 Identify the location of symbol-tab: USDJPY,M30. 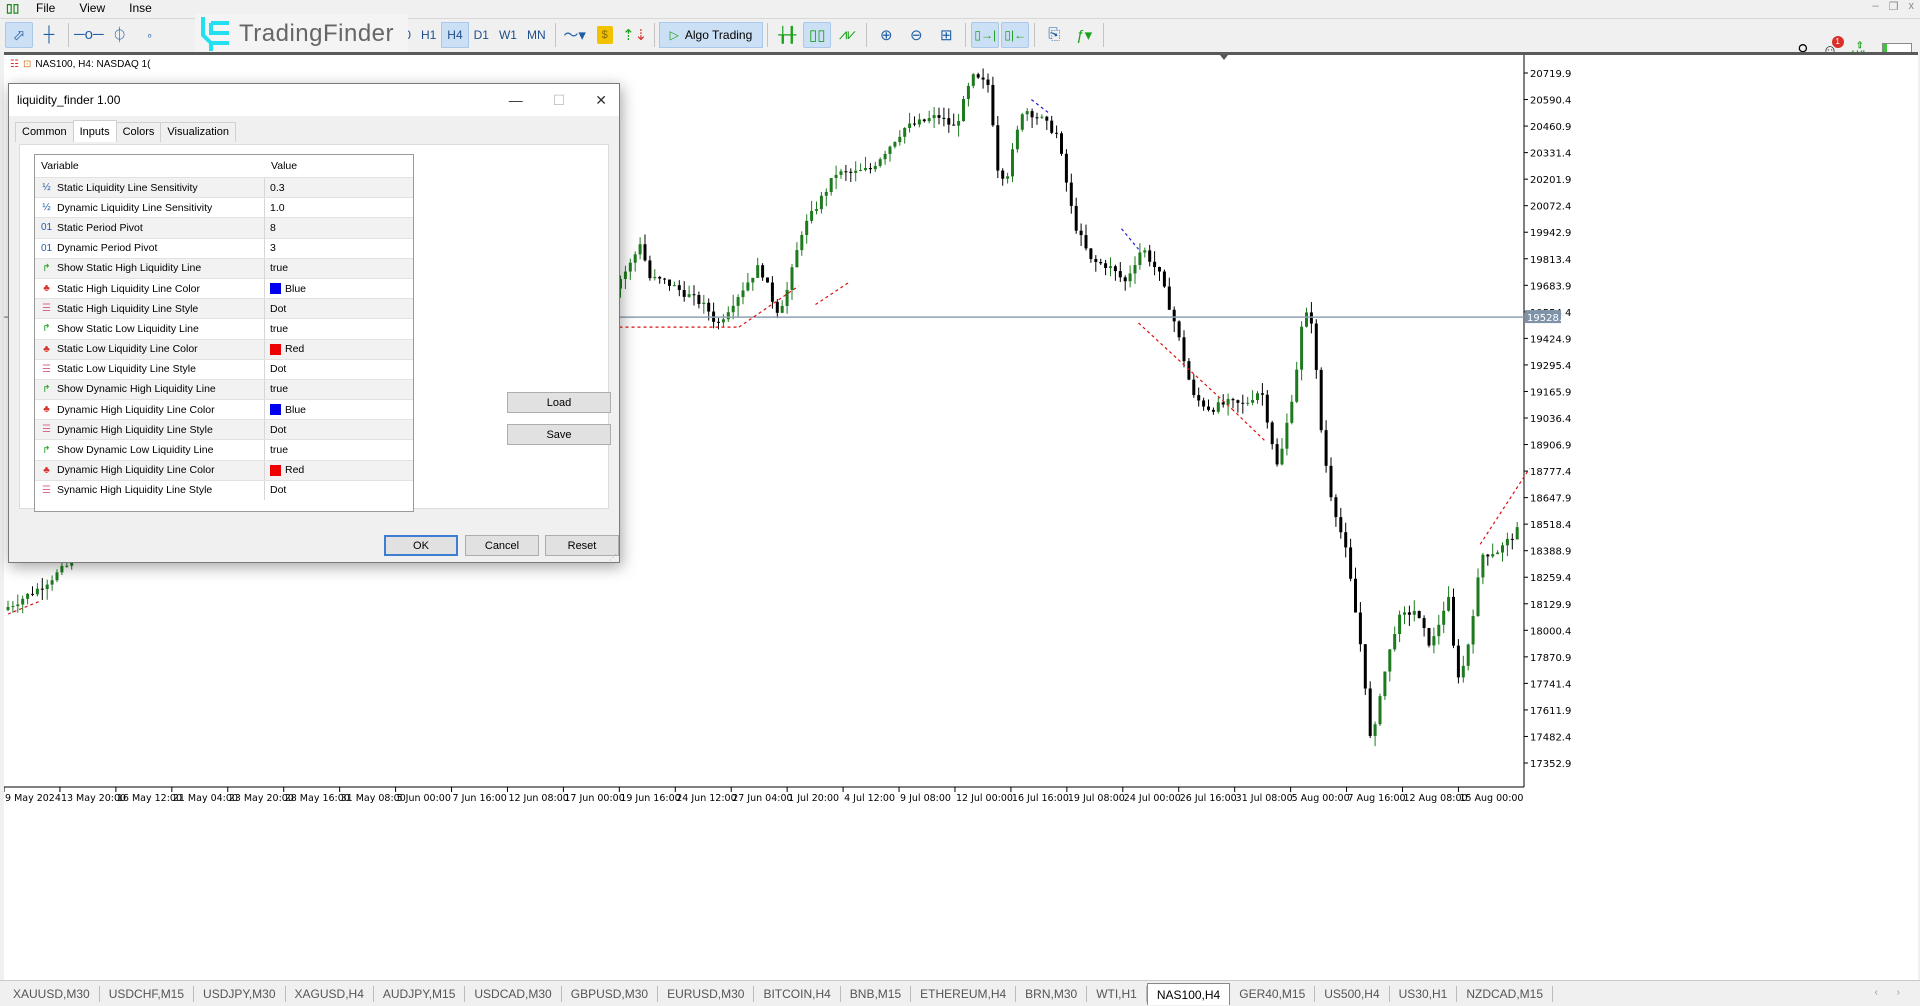
(240, 993).